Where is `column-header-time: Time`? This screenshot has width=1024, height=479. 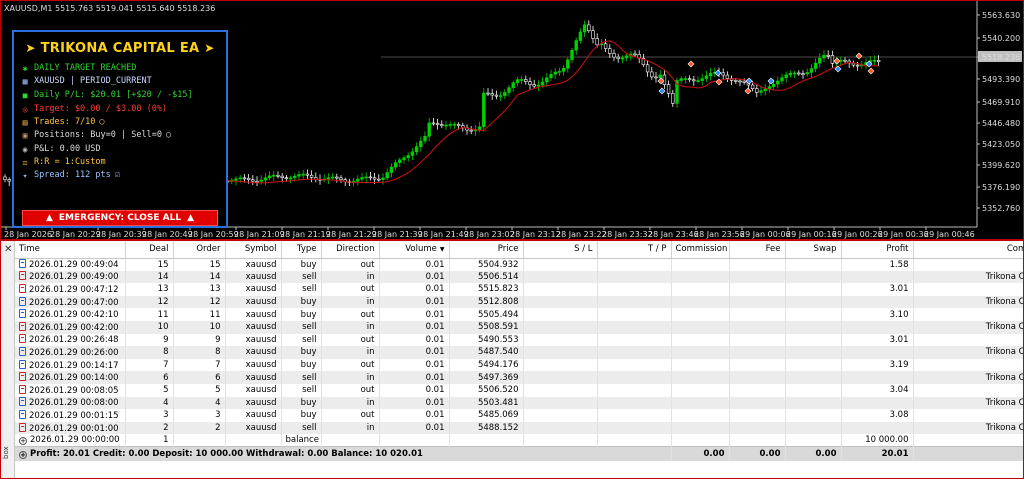
column-header-time: Time is located at coordinates (70, 250).